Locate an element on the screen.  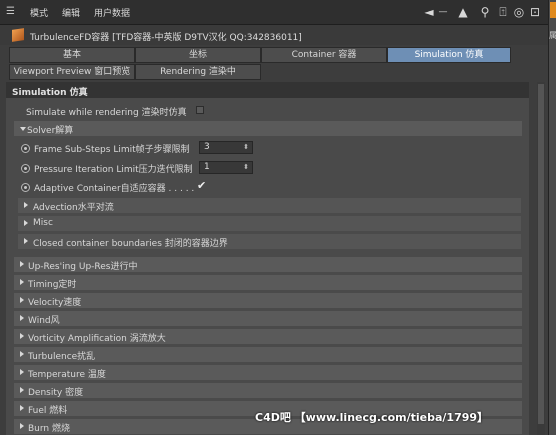
misc-section-header: Misc is located at coordinates (269, 223).